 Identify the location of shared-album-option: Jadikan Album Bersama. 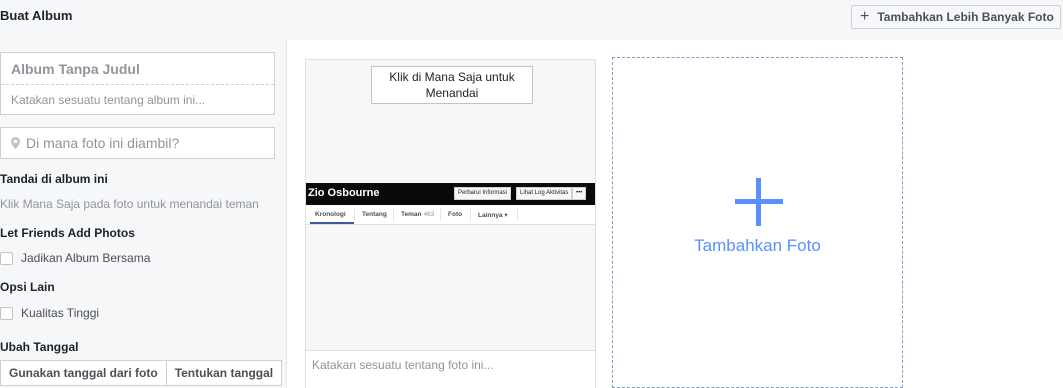
(75, 258).